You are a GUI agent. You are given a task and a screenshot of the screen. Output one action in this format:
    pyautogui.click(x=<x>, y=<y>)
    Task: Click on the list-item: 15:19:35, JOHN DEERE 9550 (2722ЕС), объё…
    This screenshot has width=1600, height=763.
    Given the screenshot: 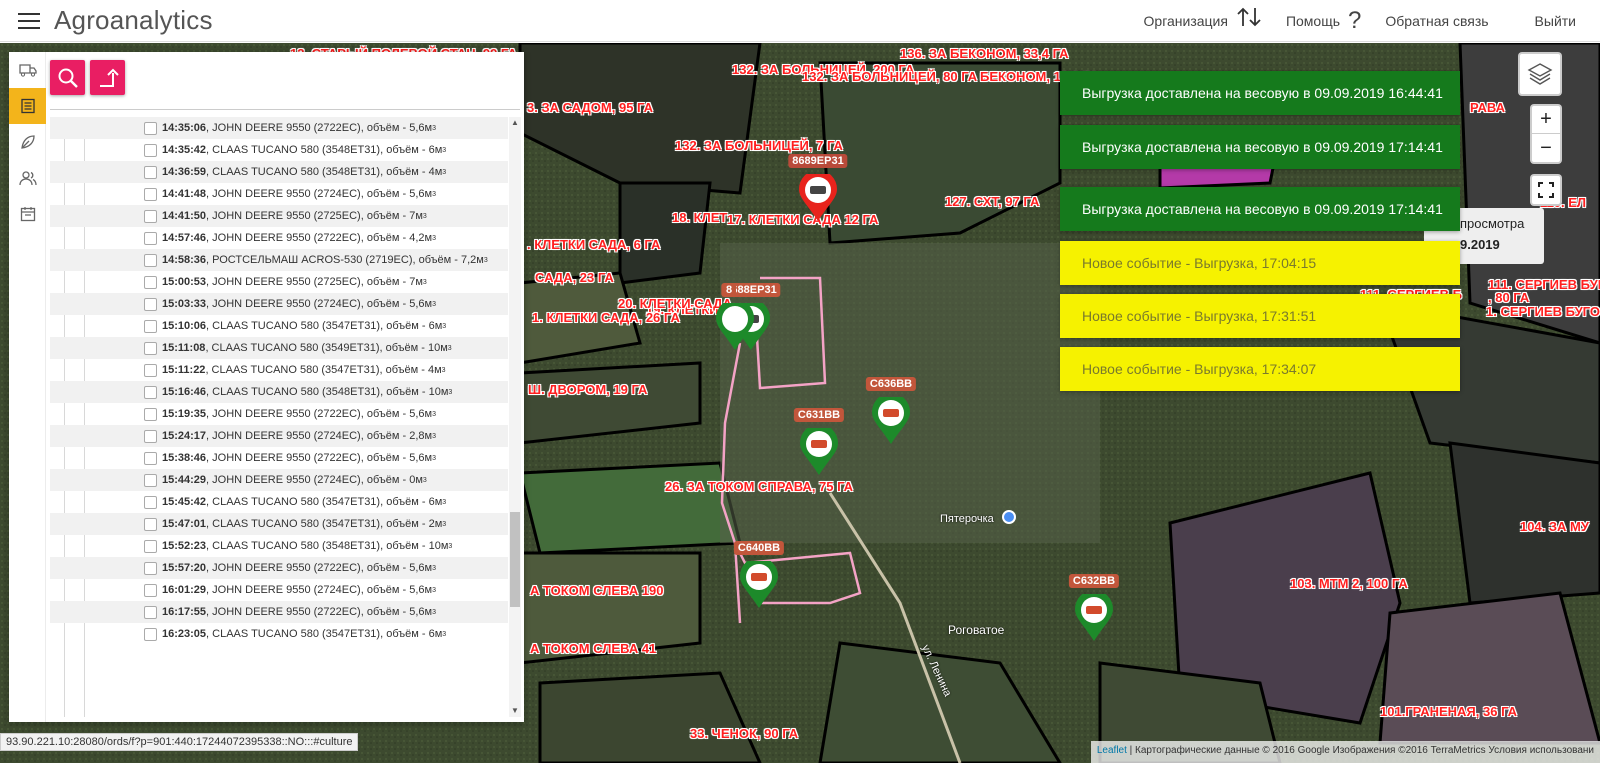 What is the action you would take?
    pyautogui.click(x=279, y=414)
    